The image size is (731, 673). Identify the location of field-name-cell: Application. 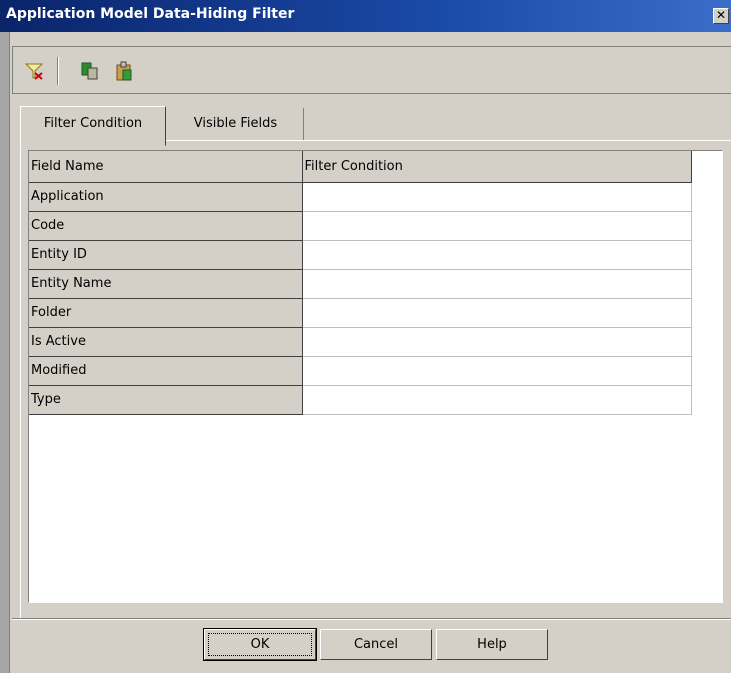
(166, 197).